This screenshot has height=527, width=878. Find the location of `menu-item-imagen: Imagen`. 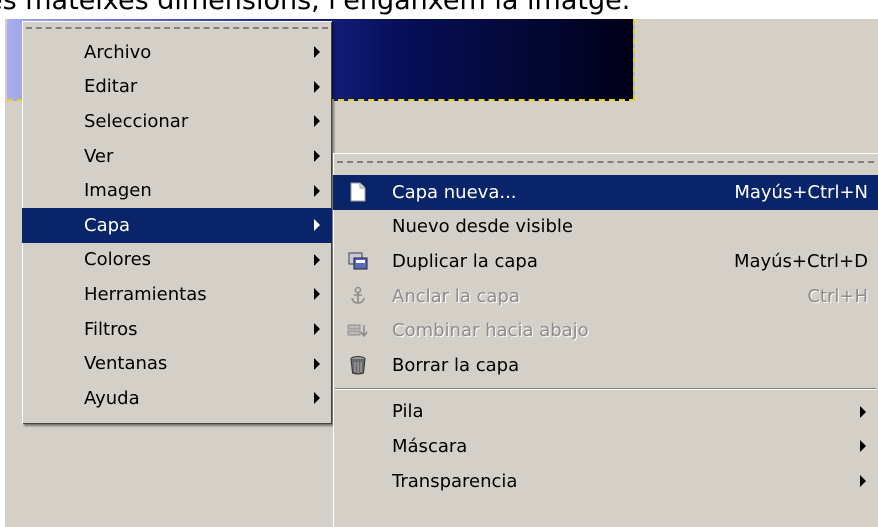

menu-item-imagen: Imagen is located at coordinates (177, 190).